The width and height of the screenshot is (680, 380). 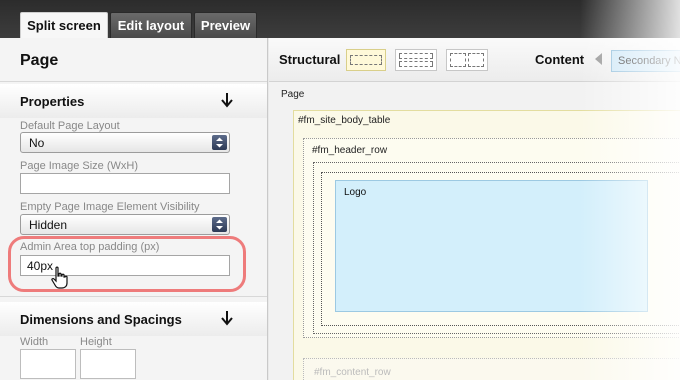 I want to click on layout-toolbar: Structural Content Secondary N, so click(x=474, y=60).